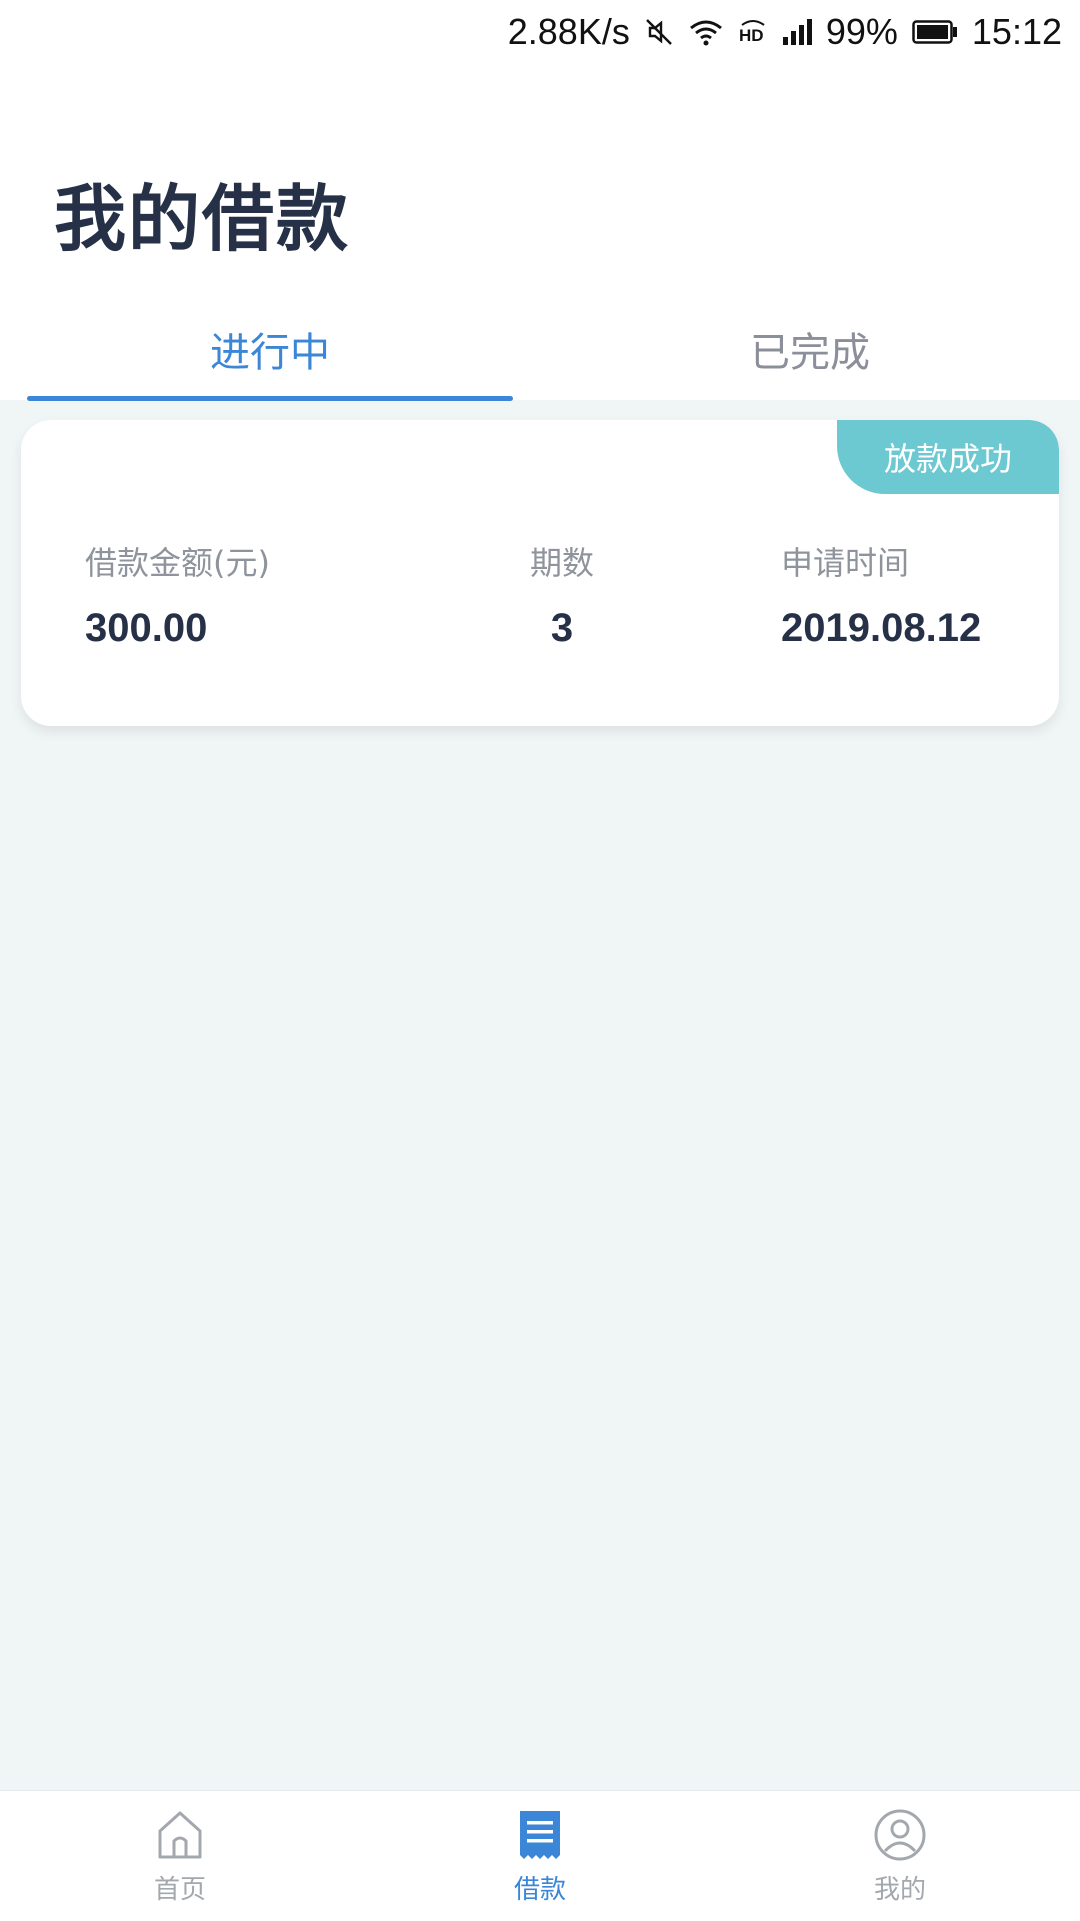 The image size is (1080, 1921). I want to click on amount-label: 借款金额(元), so click(177, 563).